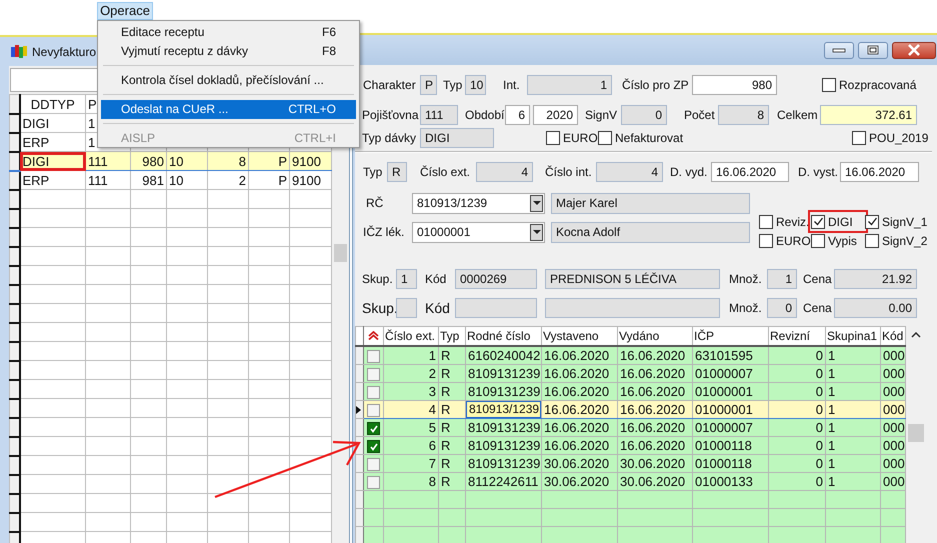 This screenshot has height=543, width=937. Describe the element at coordinates (504, 172) in the screenshot. I see `readonly-field: 4` at that location.